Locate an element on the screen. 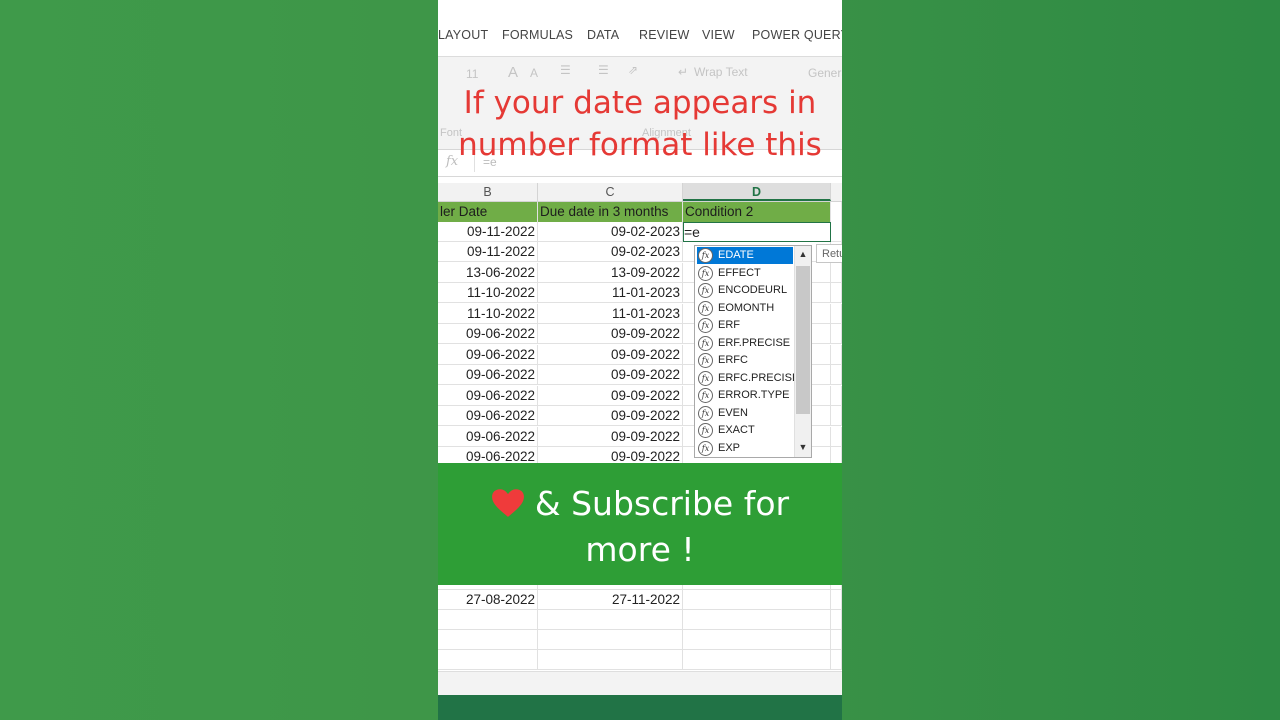 This screenshot has height=720, width=1280. column-header-b: B is located at coordinates (488, 192).